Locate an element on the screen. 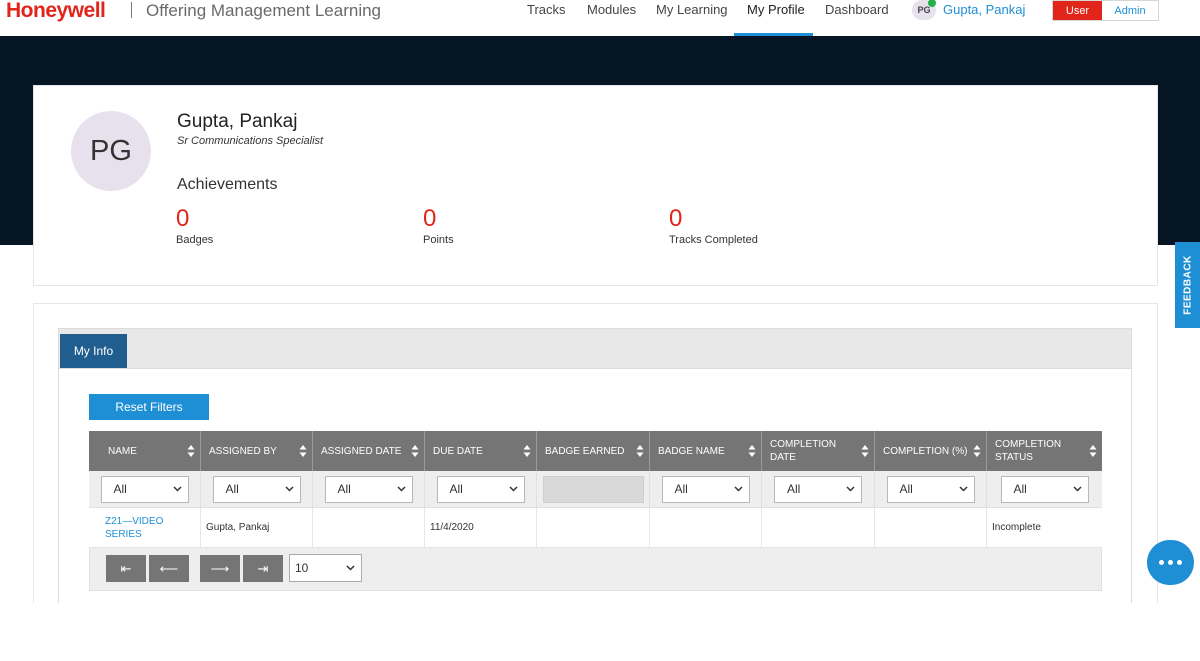 The width and height of the screenshot is (1200, 661). achievements-heading: Achievements is located at coordinates (227, 184).